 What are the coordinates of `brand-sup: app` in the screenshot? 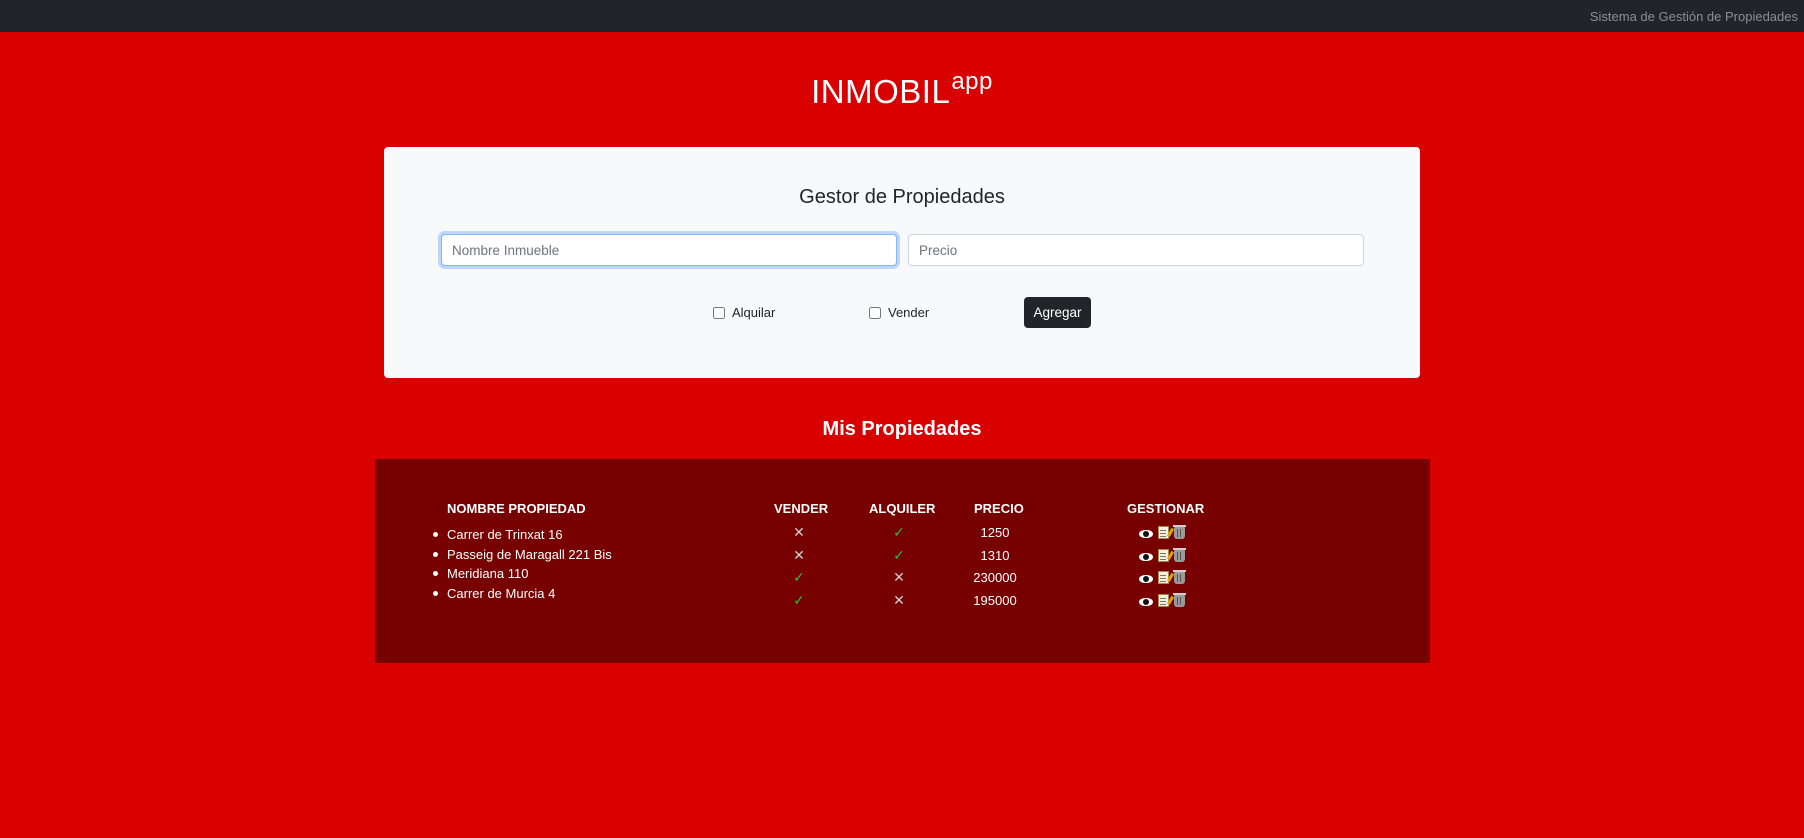 It's located at (972, 81).